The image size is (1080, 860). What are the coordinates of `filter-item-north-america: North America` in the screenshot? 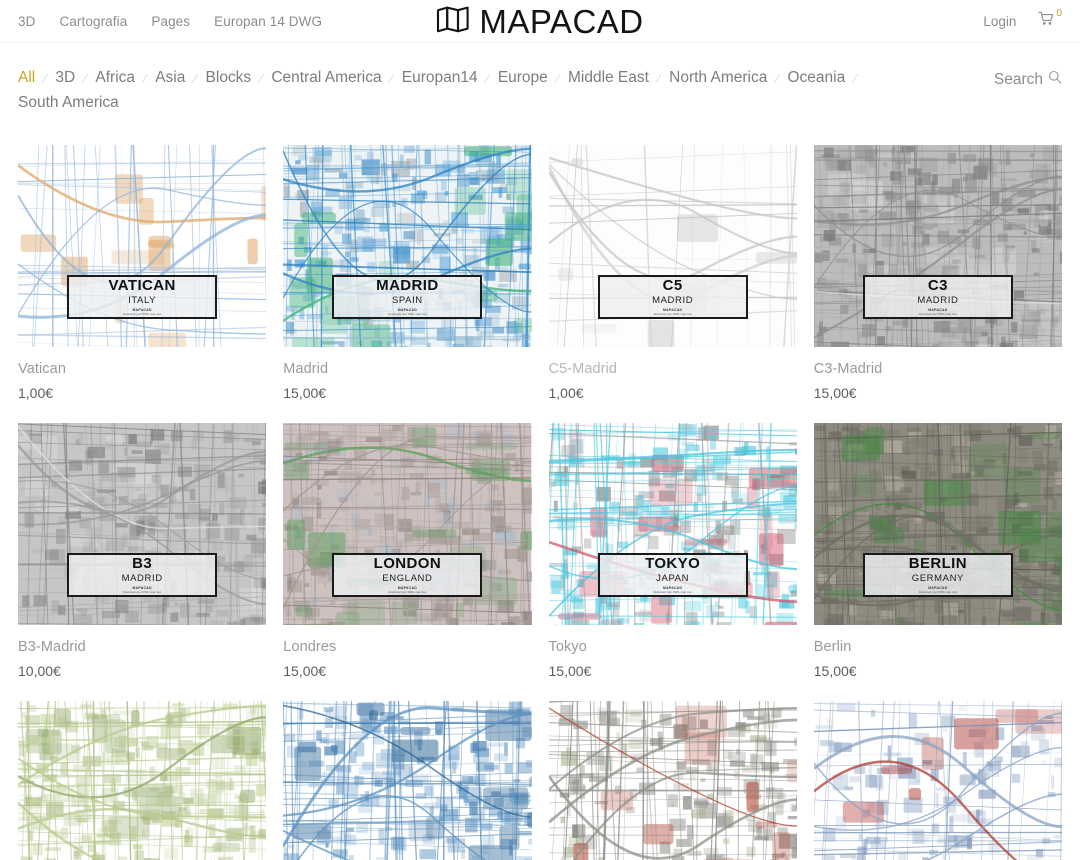 It's located at (718, 78).